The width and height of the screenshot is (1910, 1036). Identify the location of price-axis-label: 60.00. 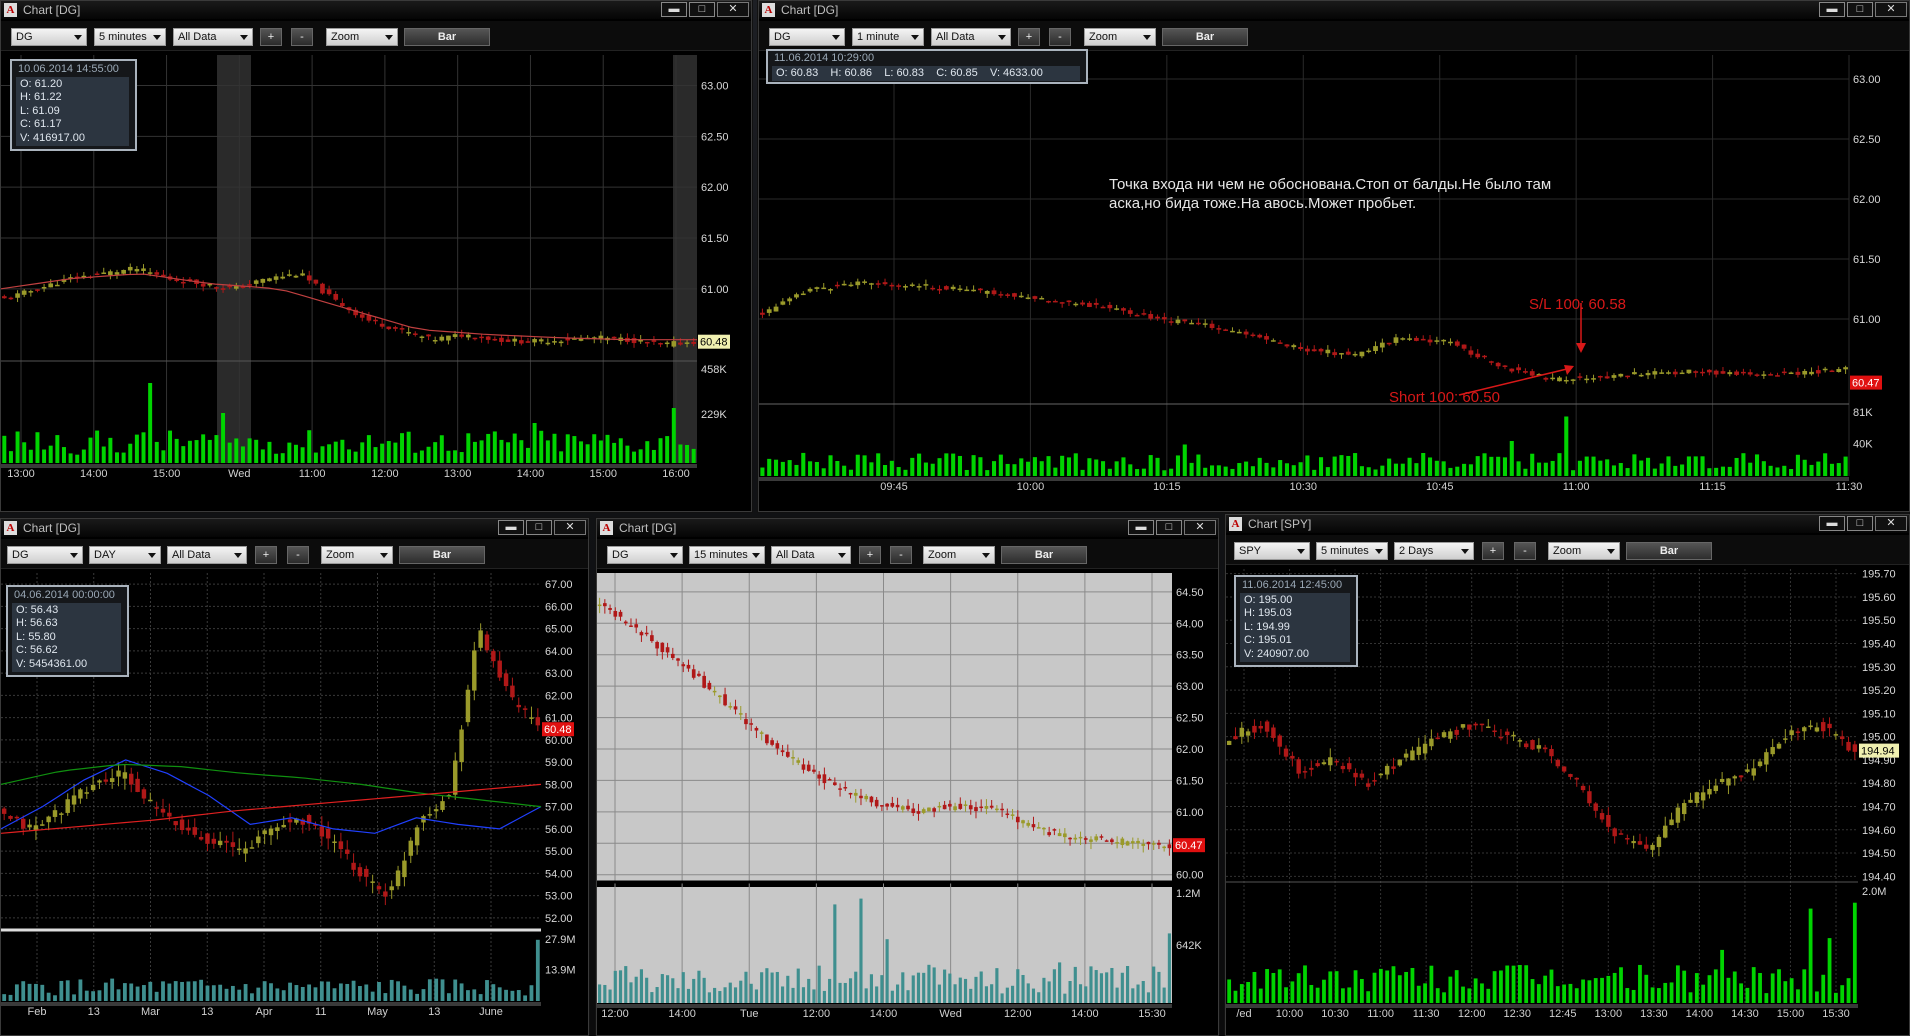
(559, 741).